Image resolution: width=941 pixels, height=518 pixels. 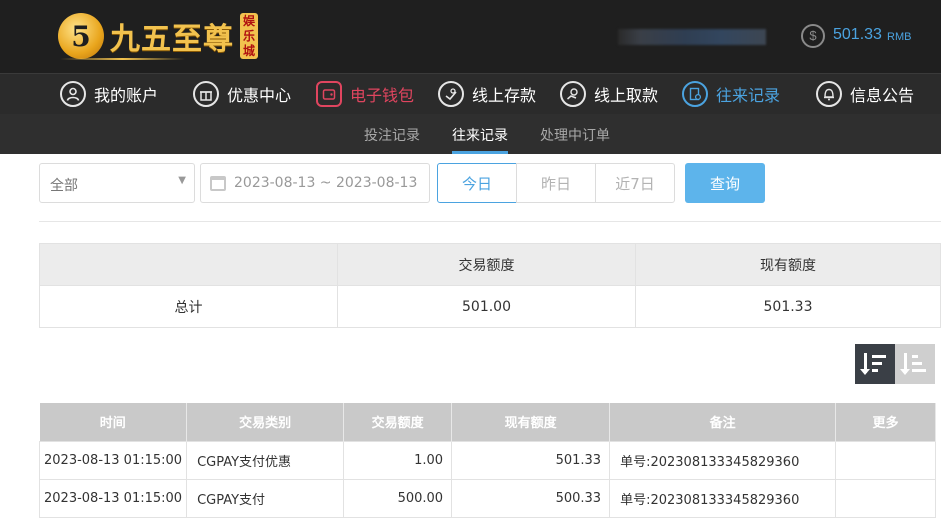 I want to click on sort-descending-button, so click(x=875, y=364).